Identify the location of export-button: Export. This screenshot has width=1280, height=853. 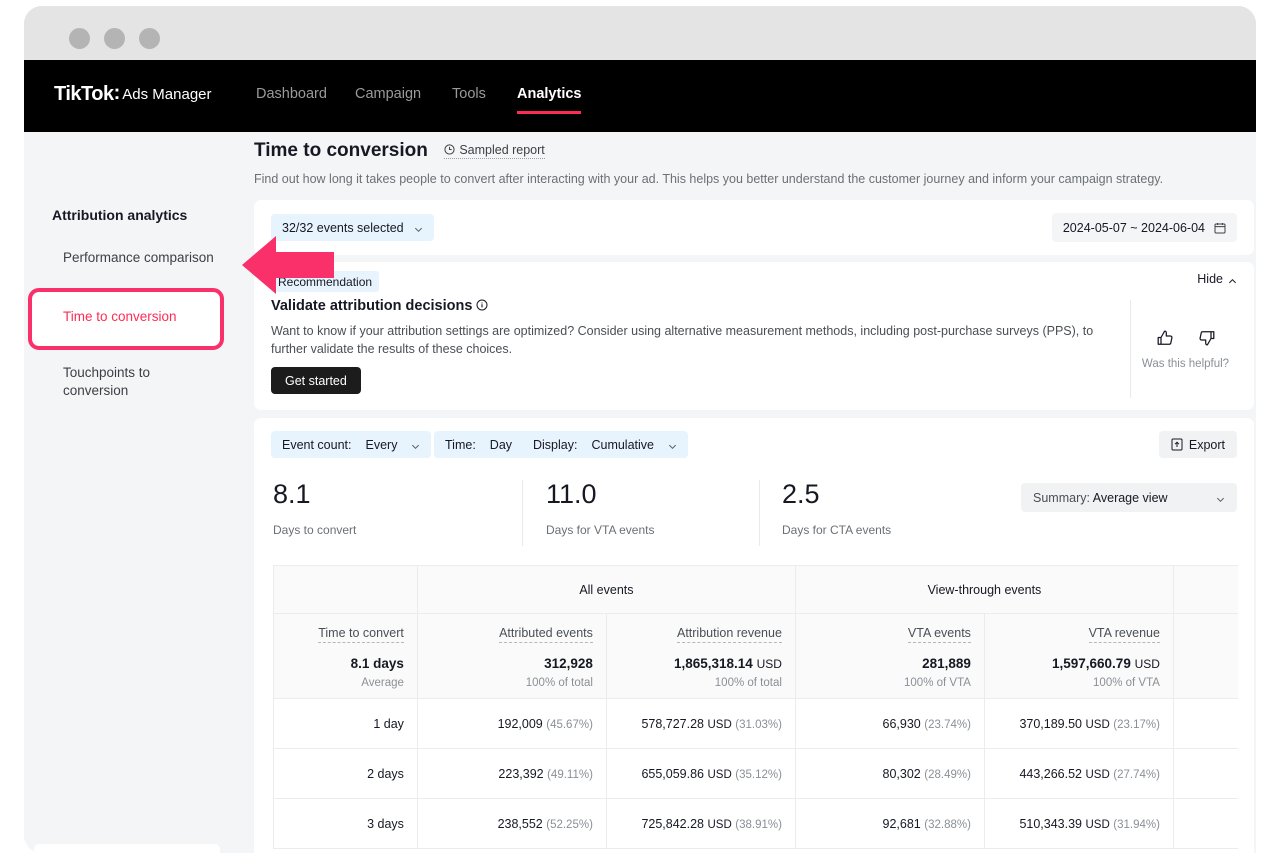
(1197, 444).